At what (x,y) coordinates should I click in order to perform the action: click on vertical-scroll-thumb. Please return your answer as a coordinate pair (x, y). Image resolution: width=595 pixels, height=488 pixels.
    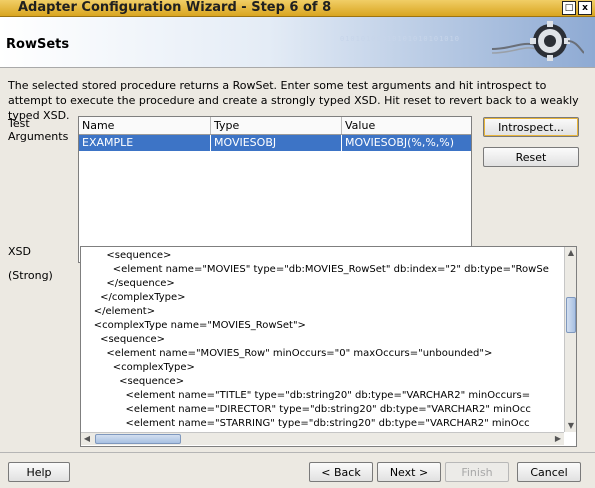
    Looking at the image, I should click on (571, 315).